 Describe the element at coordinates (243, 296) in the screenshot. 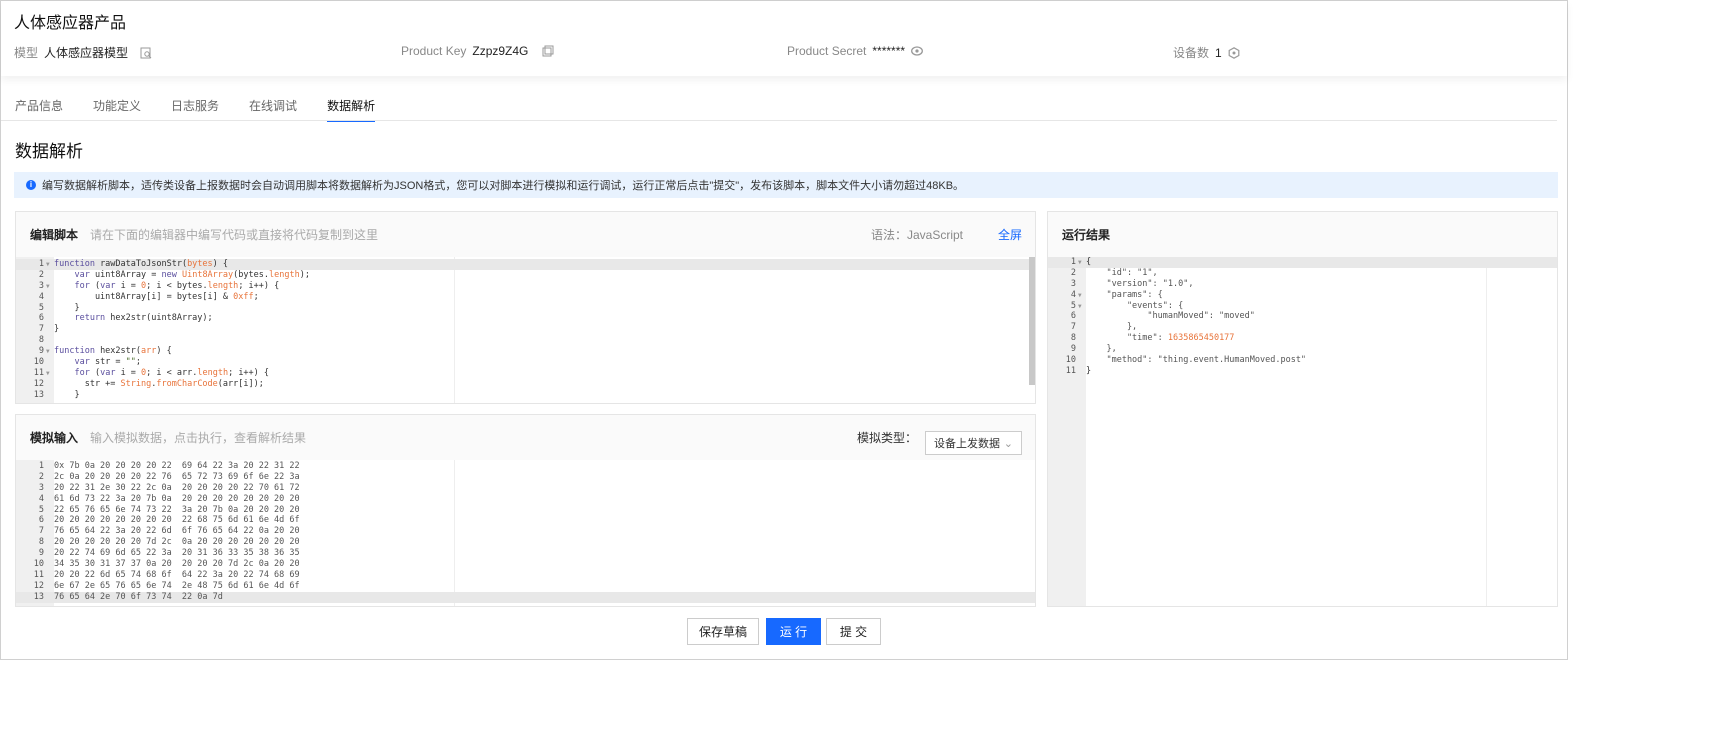

I see `code-token: 0xff` at that location.